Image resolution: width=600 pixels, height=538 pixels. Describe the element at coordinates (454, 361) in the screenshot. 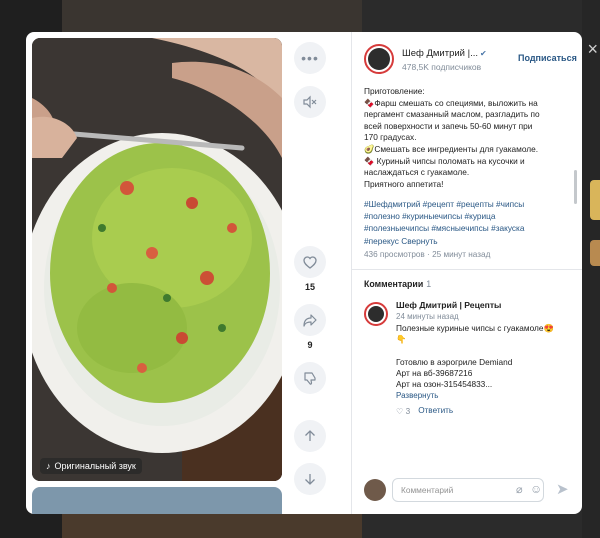

I see `text-line: Готовлю в аэрогриле Demiand` at that location.